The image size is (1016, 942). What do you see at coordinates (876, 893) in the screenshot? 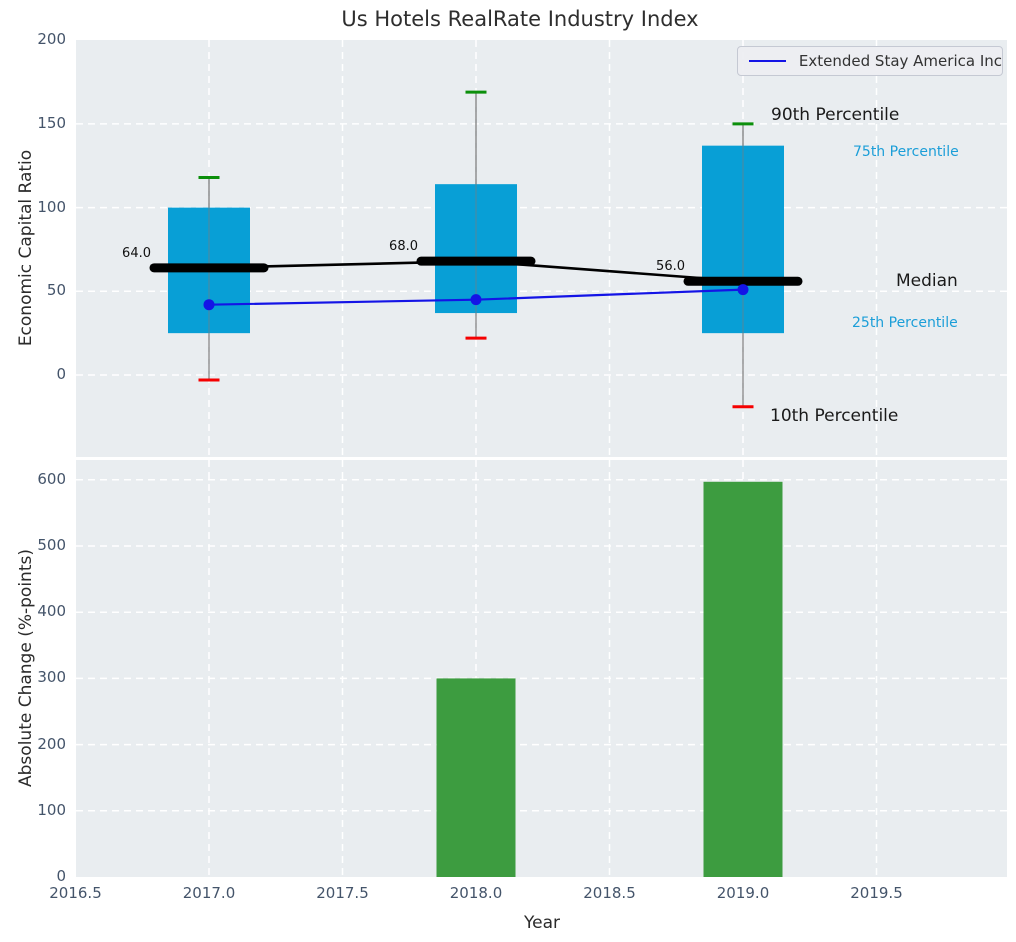
I see `x-tick-label: 2019.5` at bounding box center [876, 893].